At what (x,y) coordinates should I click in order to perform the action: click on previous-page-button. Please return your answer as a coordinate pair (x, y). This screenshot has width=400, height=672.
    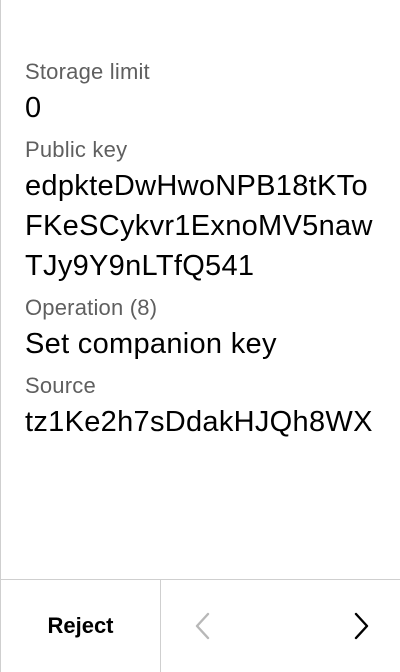
    Looking at the image, I should click on (203, 626).